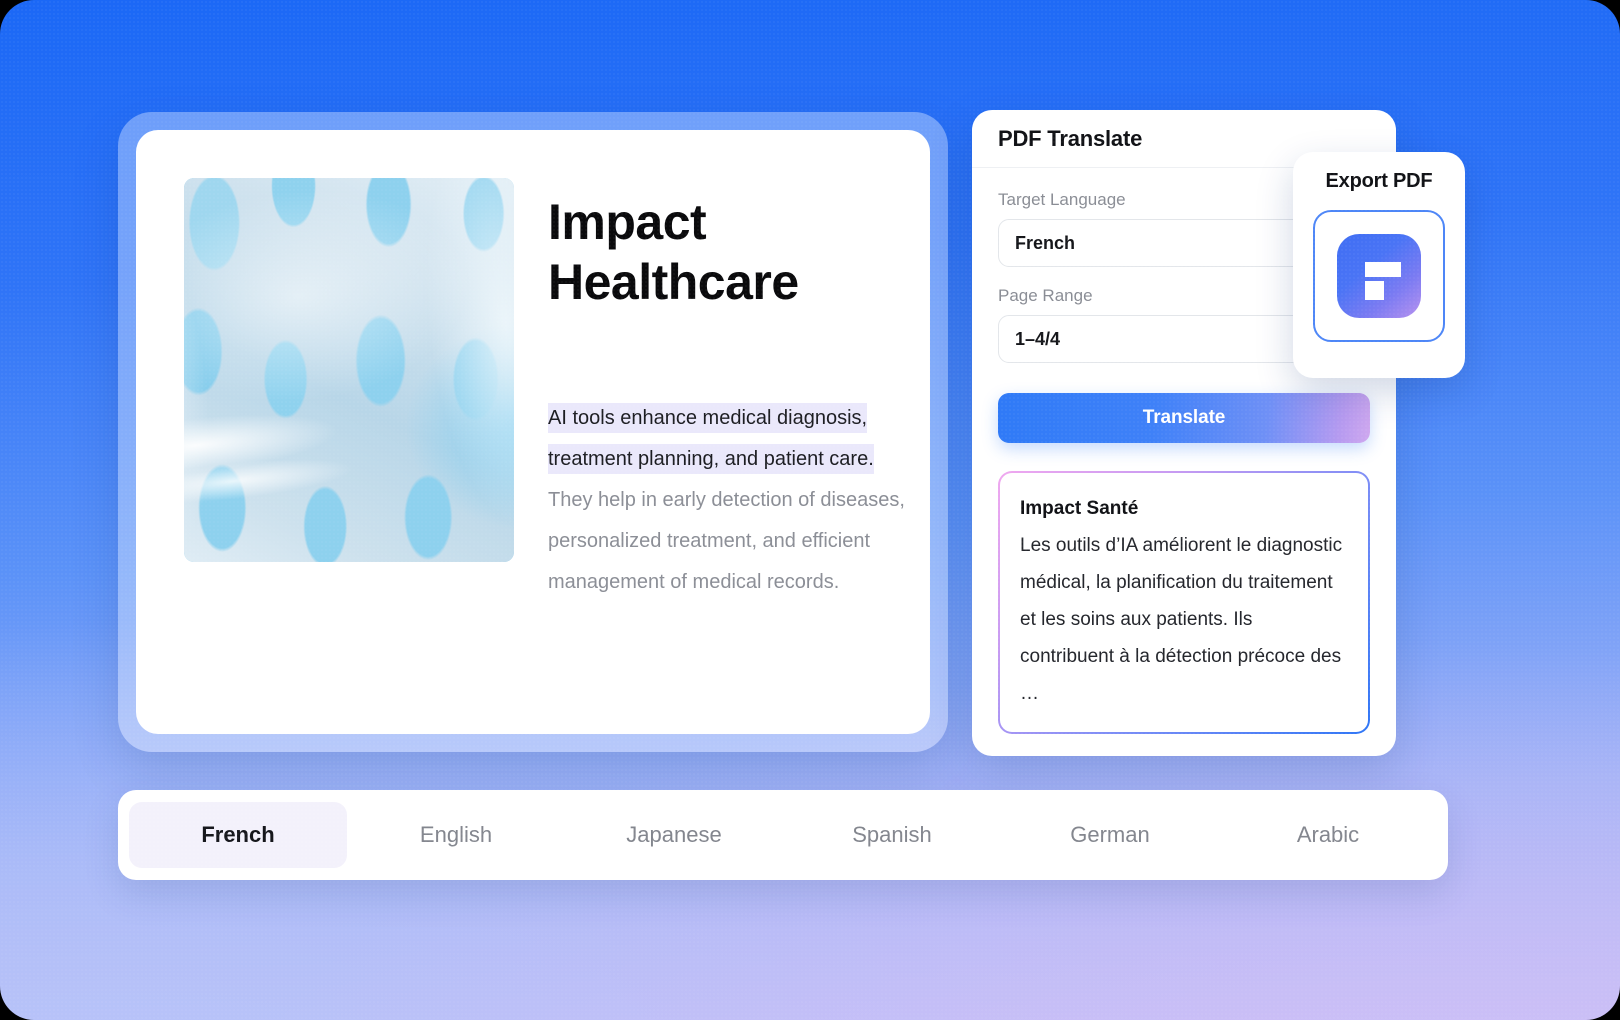  I want to click on tab-japanese: Japanese, so click(674, 835).